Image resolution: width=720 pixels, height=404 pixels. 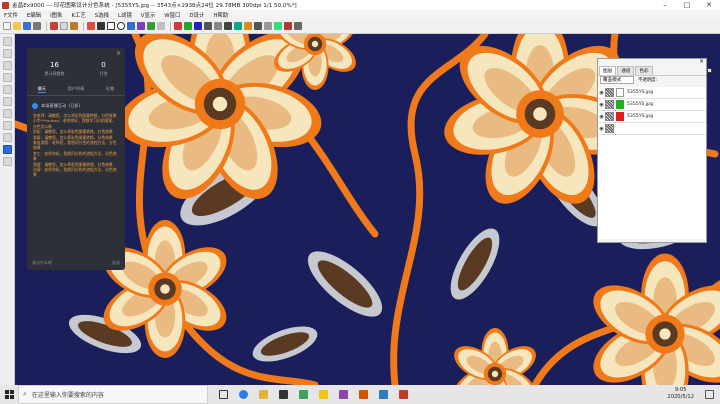 What do you see at coordinates (7, 26) in the screenshot?
I see `new-icon` at bounding box center [7, 26].